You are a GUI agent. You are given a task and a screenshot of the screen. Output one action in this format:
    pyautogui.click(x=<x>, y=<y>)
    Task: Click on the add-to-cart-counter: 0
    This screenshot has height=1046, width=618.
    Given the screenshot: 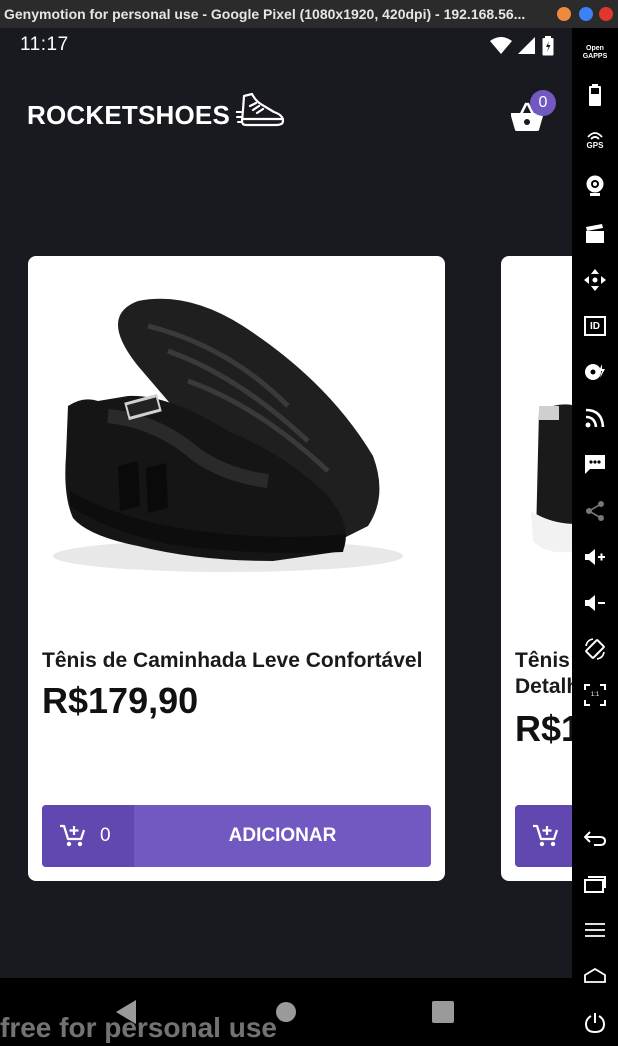 What is the action you would take?
    pyautogui.click(x=88, y=836)
    